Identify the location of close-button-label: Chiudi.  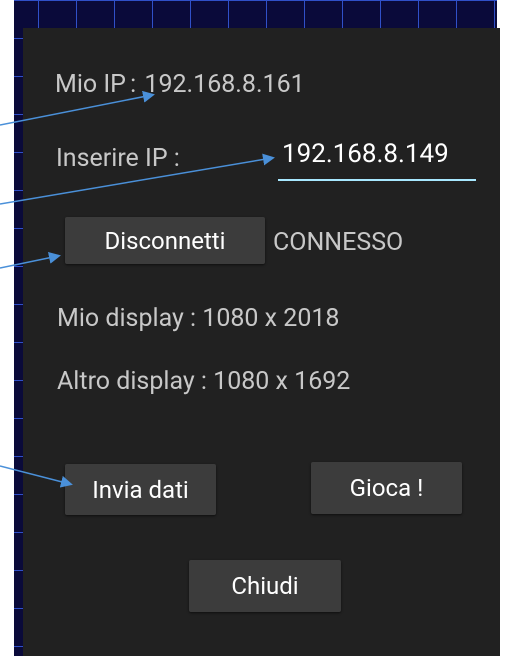
(265, 586).